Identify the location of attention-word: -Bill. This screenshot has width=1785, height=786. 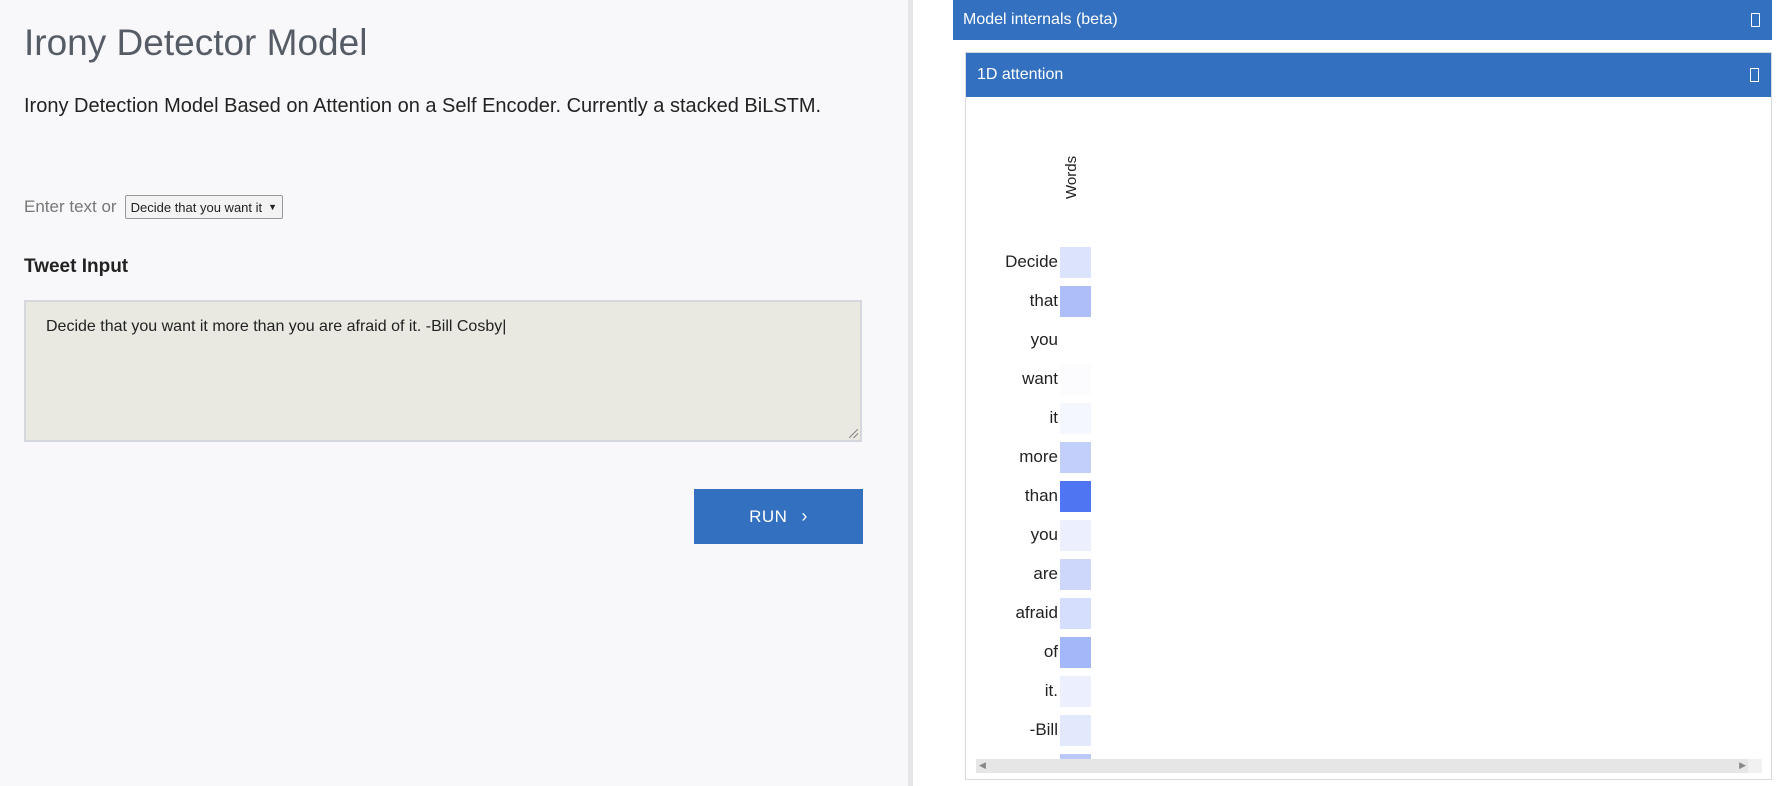
(1043, 729).